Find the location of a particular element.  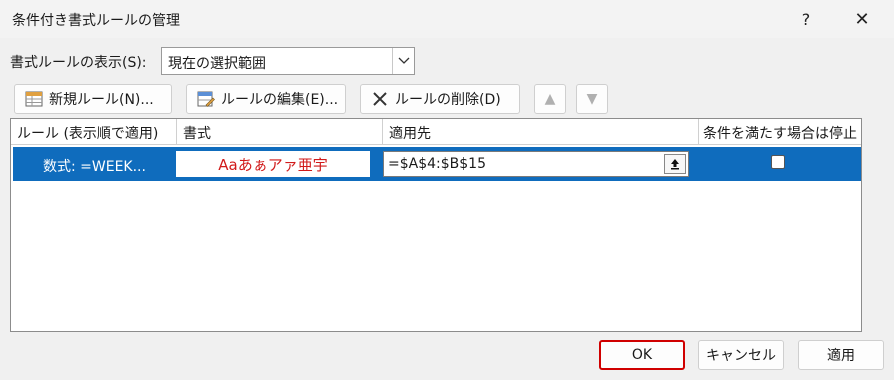

show-rules-label: 書式ルールの表示(S): is located at coordinates (78, 63).